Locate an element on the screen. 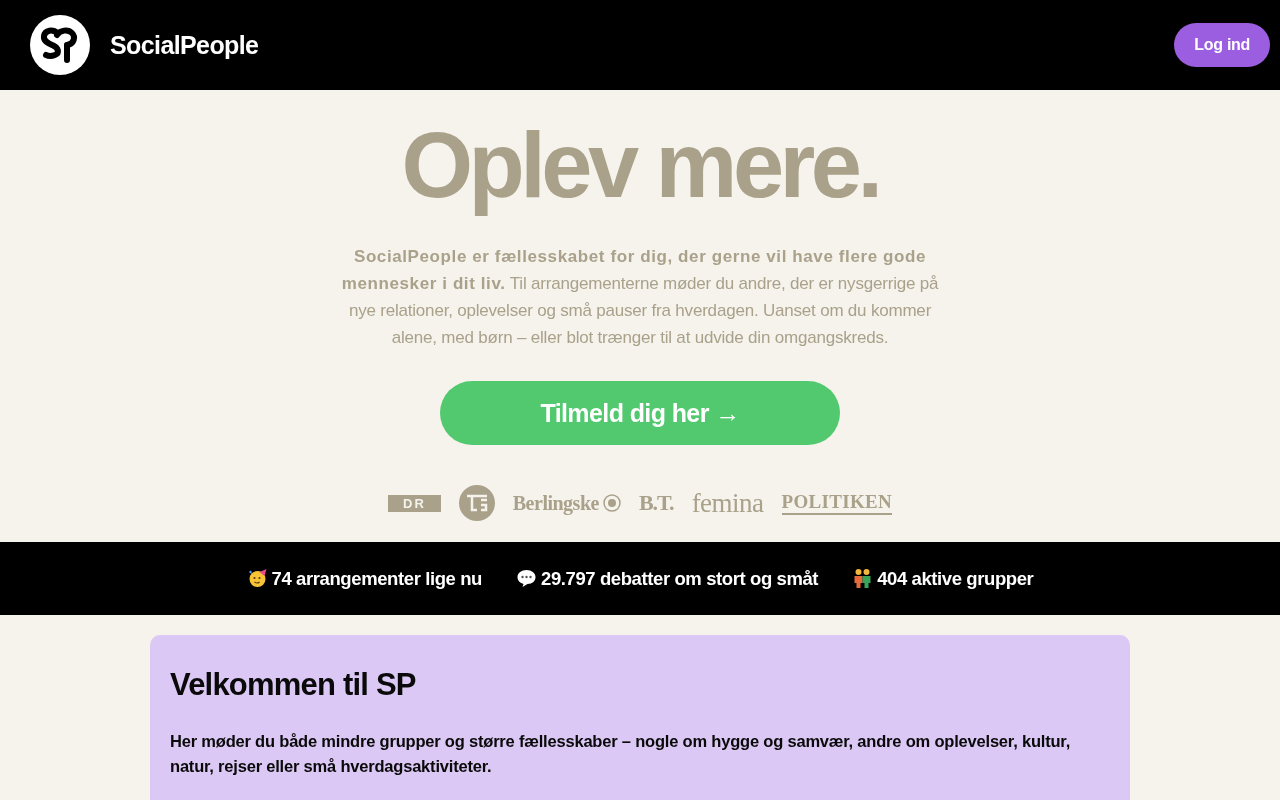 This screenshot has height=800, width=1280. brand-name: SocialPeople is located at coordinates (184, 45).